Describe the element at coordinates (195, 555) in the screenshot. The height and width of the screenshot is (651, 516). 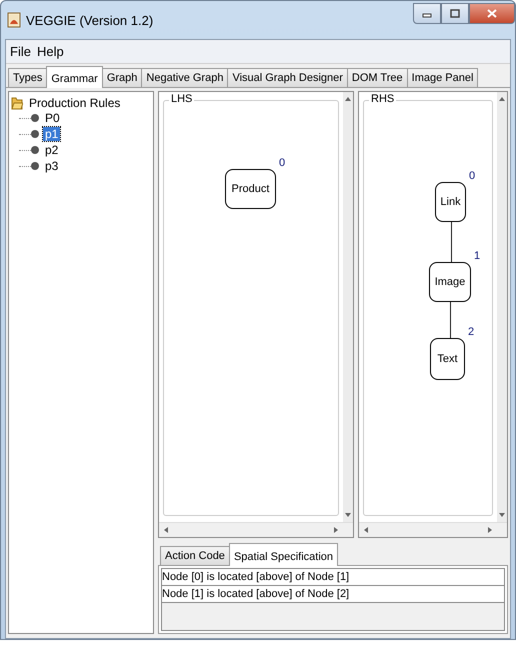
I see `tab: Action Code` at that location.